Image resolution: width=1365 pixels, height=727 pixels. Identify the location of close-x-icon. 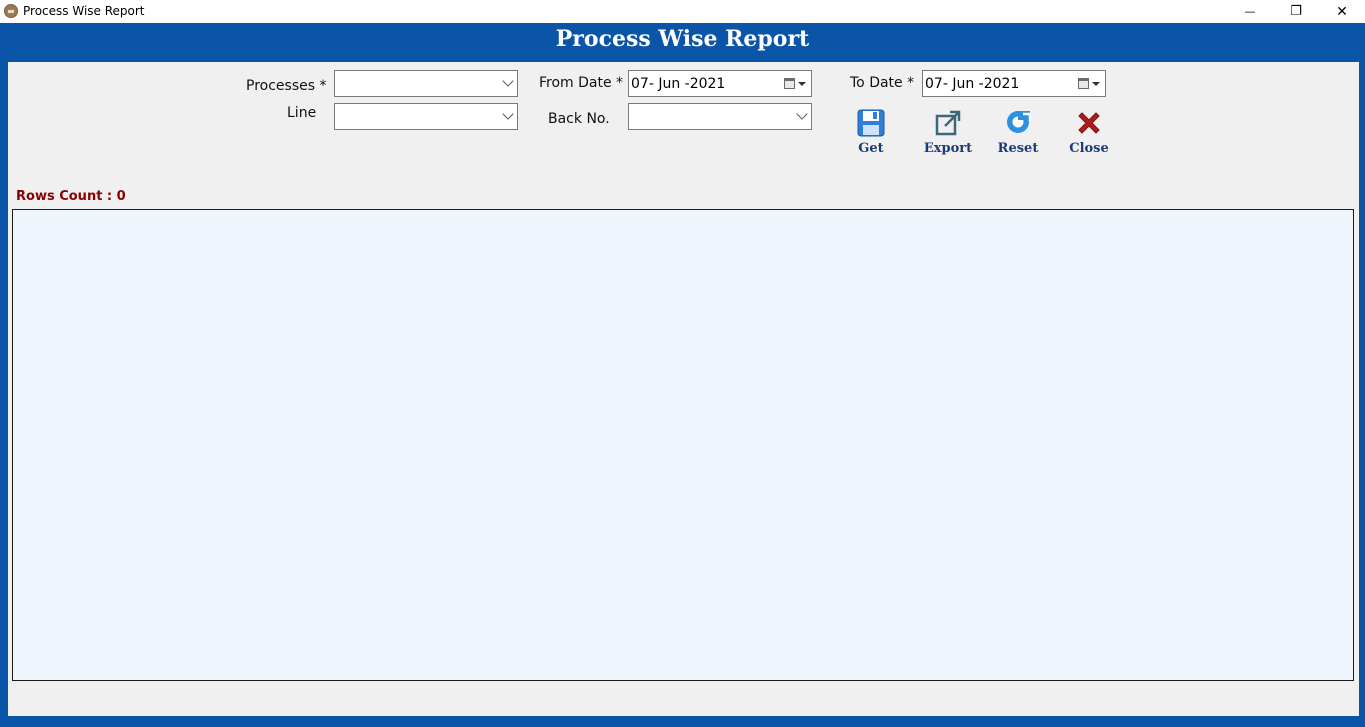
(1089, 123).